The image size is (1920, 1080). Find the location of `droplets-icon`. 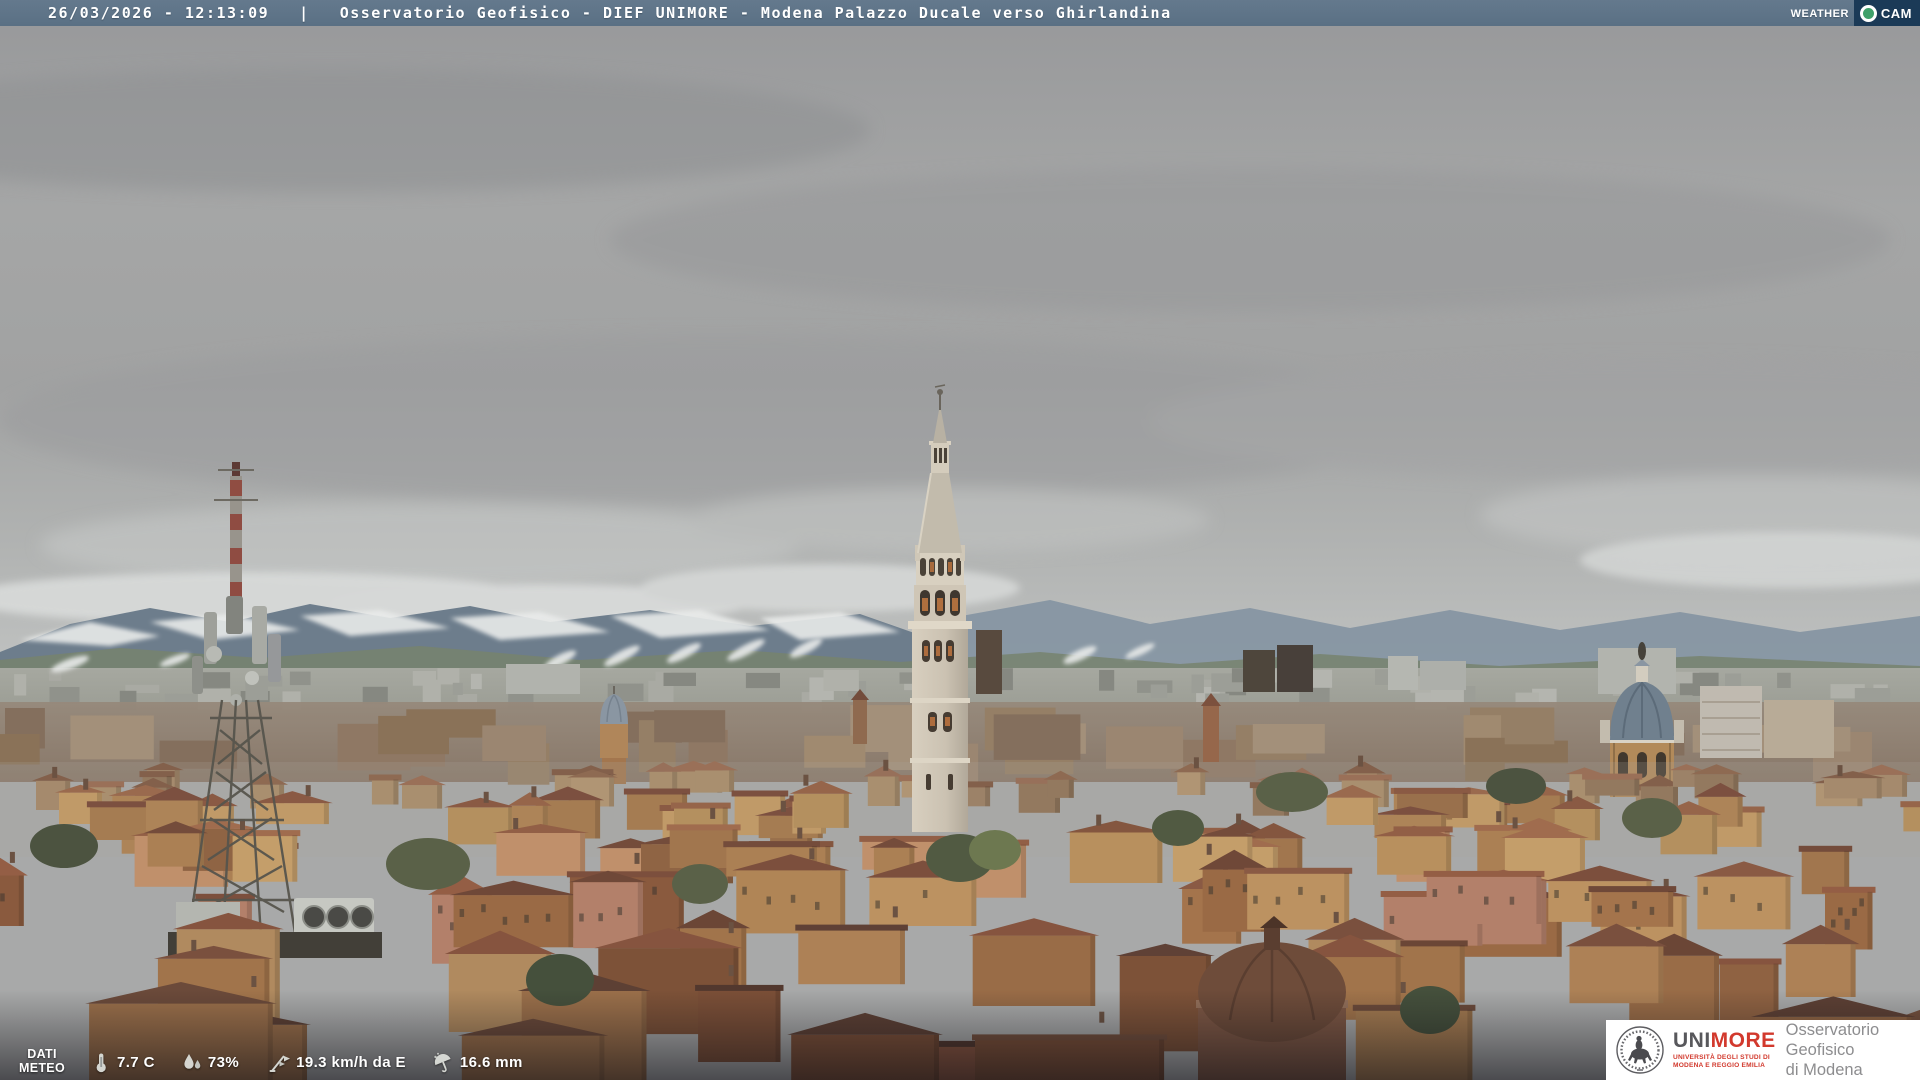

droplets-icon is located at coordinates (192, 1061).